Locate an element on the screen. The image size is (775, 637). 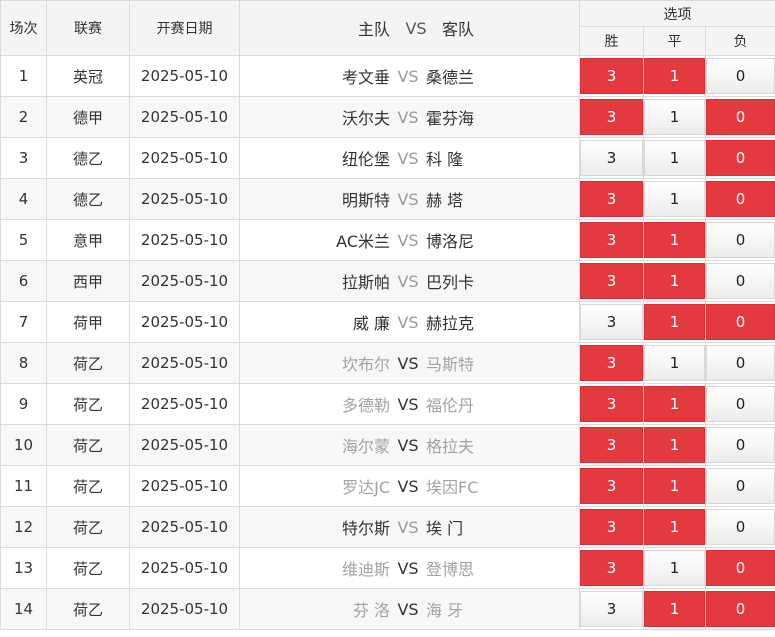
match-row: 12 荷乙 2025-05-10 特尔斯 VS 埃 门 310 is located at coordinates (387, 527).